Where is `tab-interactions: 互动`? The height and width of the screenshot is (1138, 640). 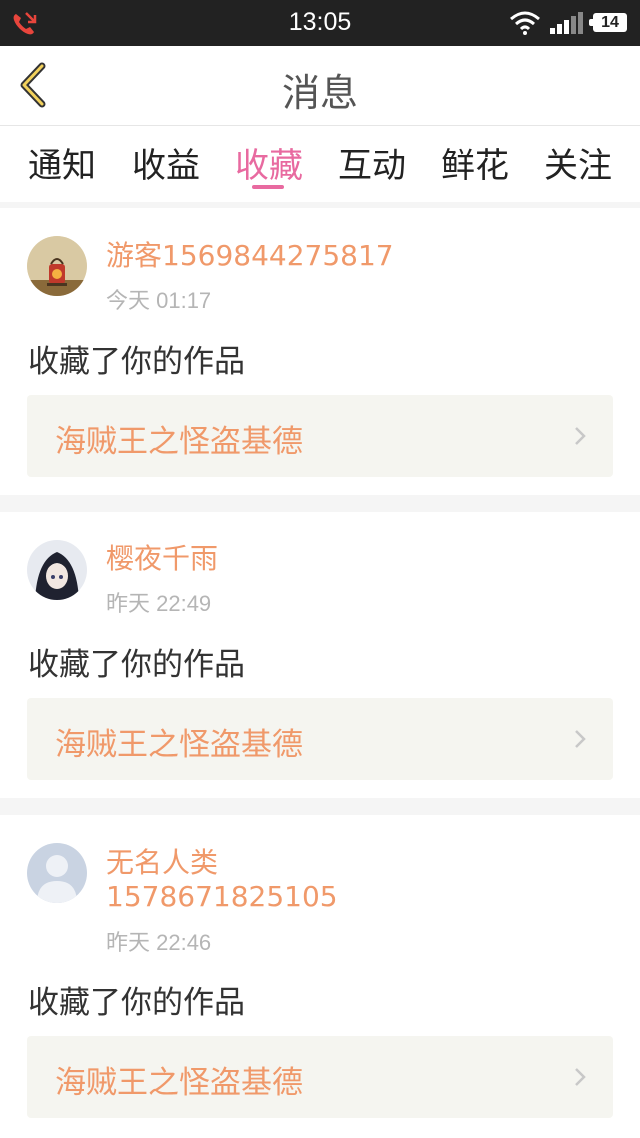
tab-interactions: 互动 is located at coordinates (372, 162).